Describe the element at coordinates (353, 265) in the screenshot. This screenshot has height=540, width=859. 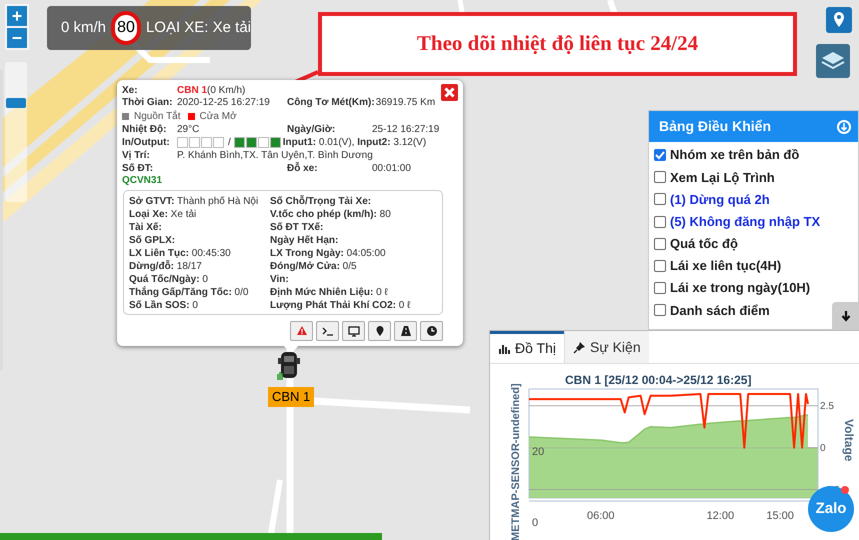
I see `detail-field: Đóng/Mở Cửa: 0/5` at that location.